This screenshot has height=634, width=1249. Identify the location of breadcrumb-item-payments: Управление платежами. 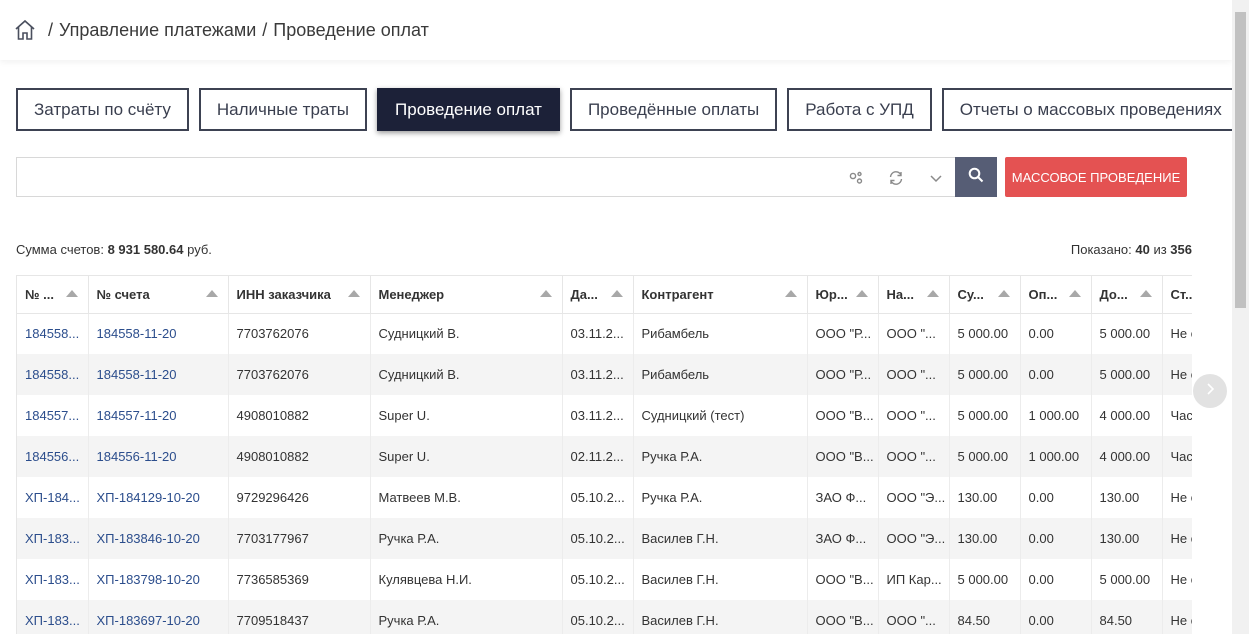
(157, 30).